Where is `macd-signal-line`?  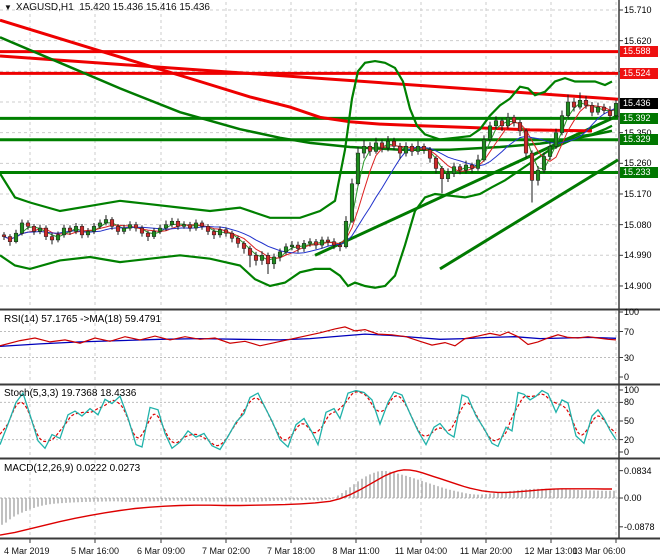 macd-signal-line is located at coordinates (306, 502).